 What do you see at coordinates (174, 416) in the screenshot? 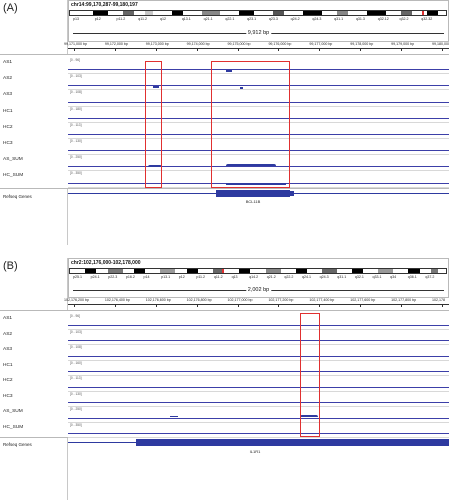
I see `peak-mark` at bounding box center [174, 416].